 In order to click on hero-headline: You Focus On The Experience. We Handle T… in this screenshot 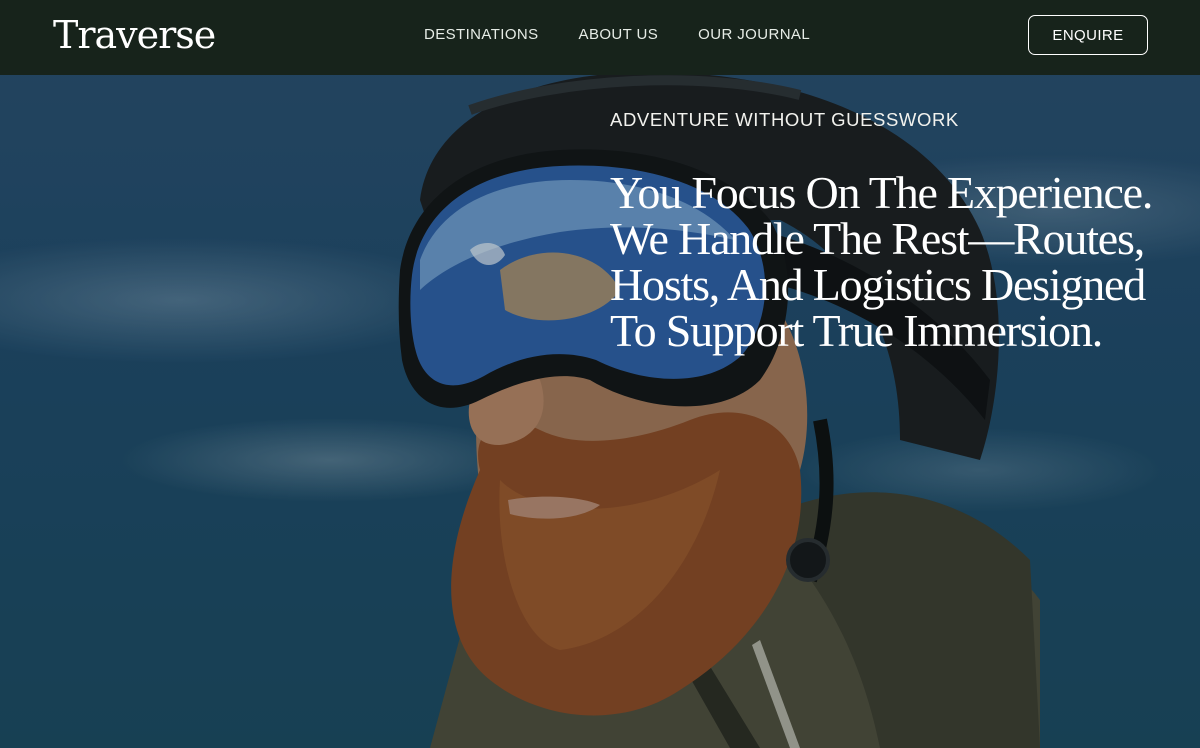, I will do `click(881, 261)`.